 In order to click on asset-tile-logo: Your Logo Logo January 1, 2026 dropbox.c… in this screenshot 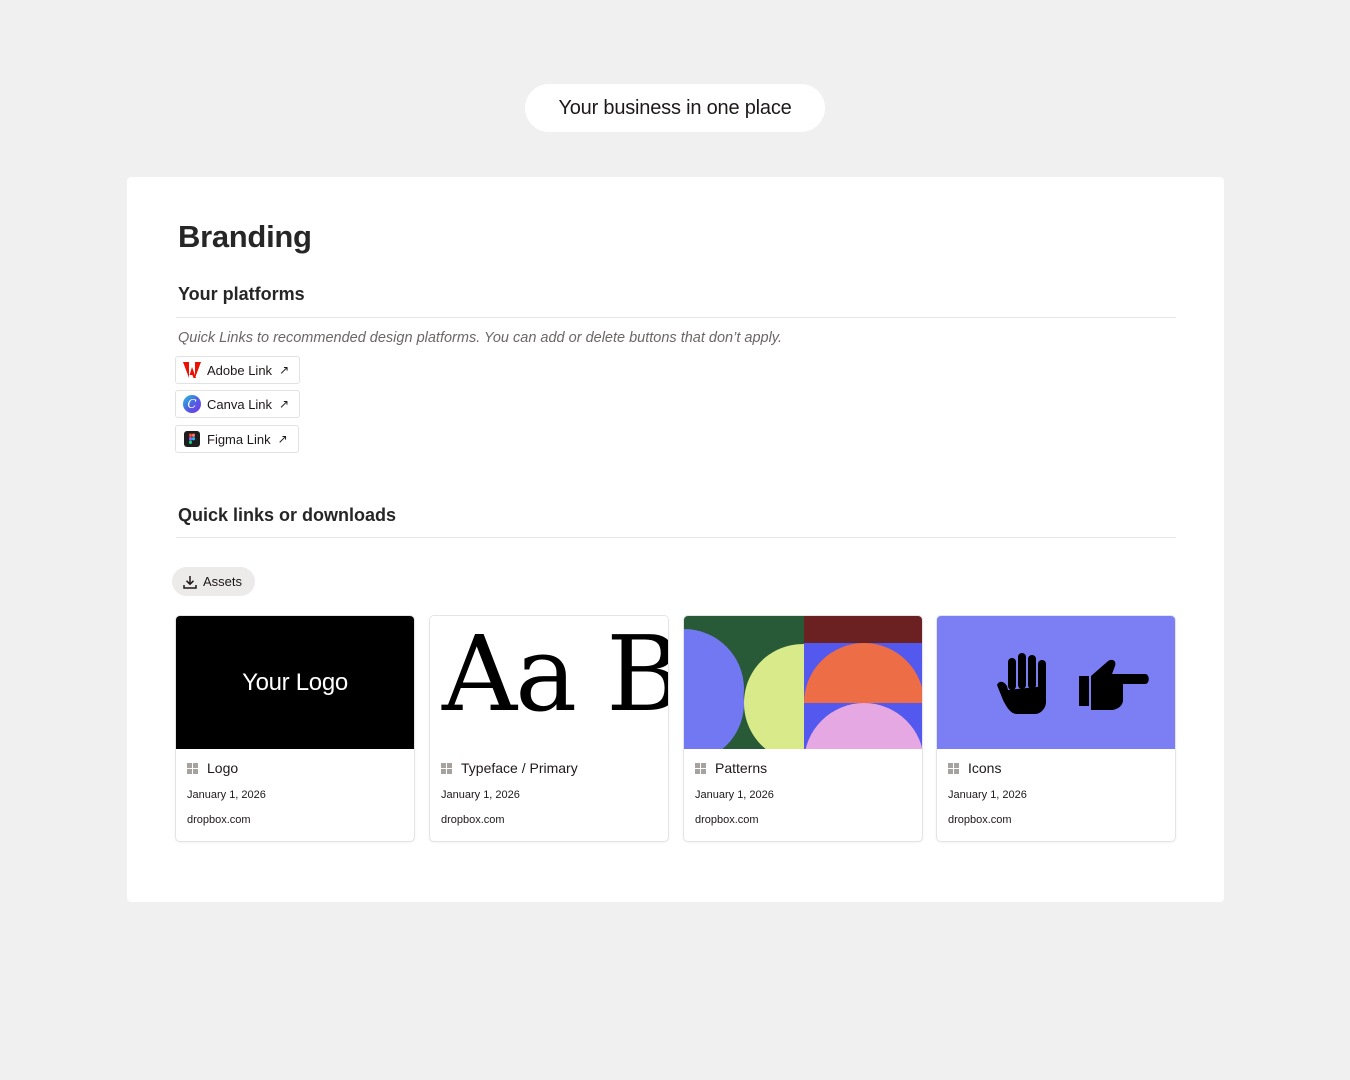, I will do `click(295, 728)`.